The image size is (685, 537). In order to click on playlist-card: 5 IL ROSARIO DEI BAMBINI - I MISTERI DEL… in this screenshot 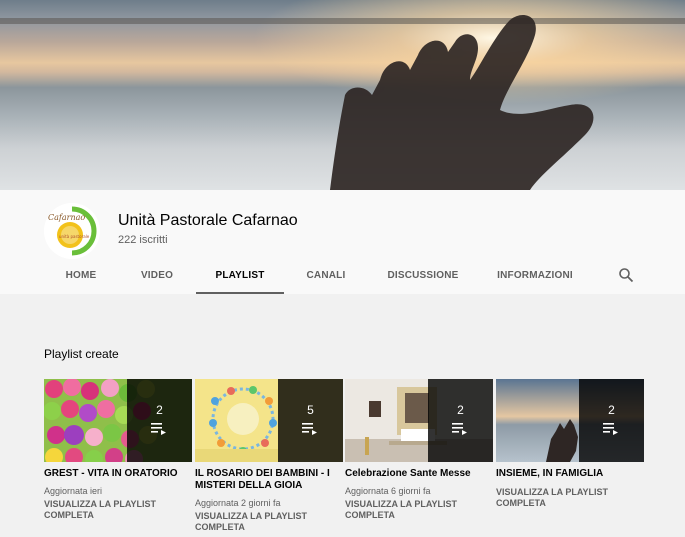, I will do `click(269, 456)`.